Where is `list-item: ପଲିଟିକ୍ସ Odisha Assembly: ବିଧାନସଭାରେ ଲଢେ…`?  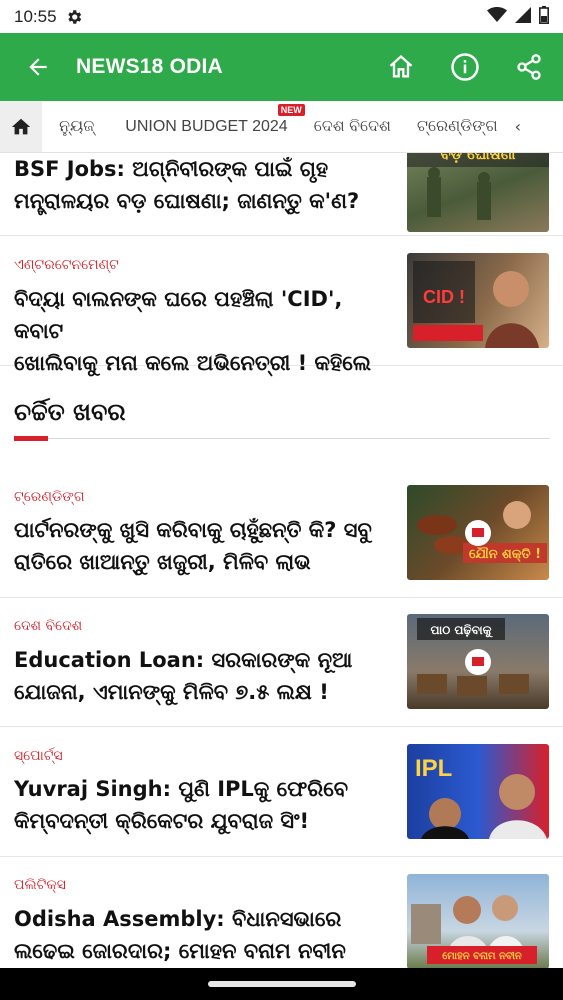
list-item: ପଲିଟିକ୍ସ Odisha Assembly: ବିଧାନସଭାରେ ଲଢେ… is located at coordinates (281, 912).